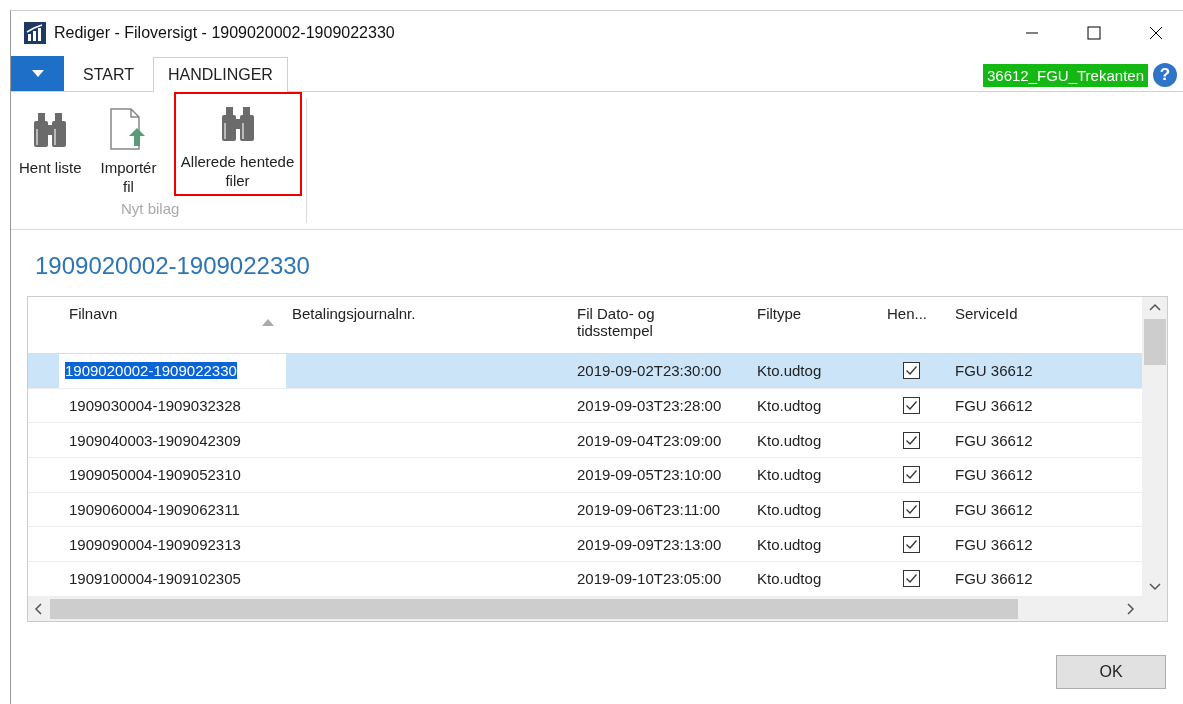 The width and height of the screenshot is (1183, 704). I want to click on table-row: 1909050004-1909052310 2019-09-05T23:10:00 Kto.udtog FGU 36612, so click(585, 475).